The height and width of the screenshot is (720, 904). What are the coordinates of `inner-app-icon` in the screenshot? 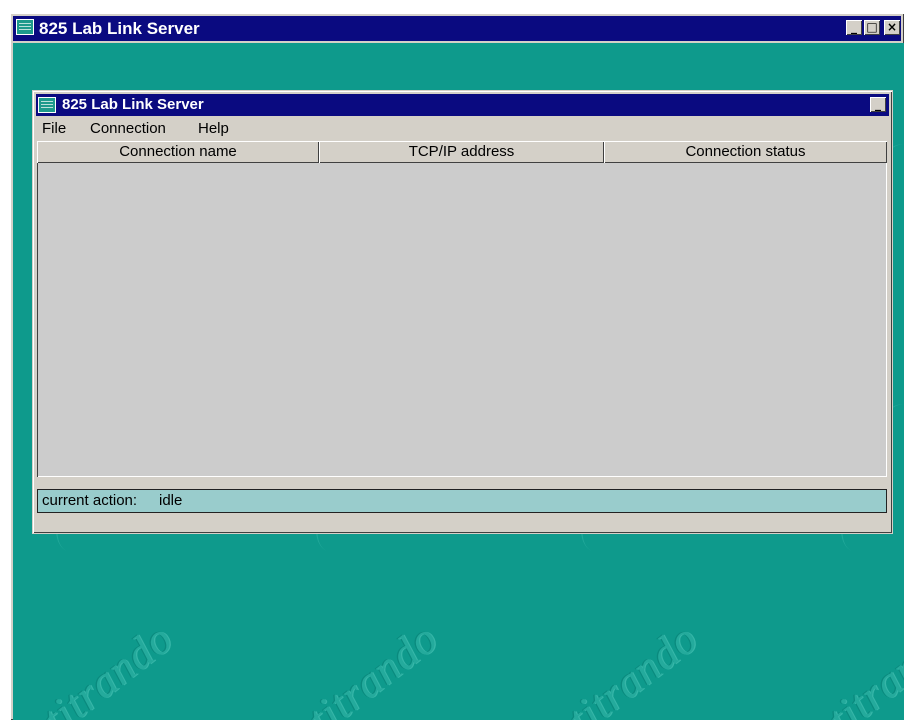 It's located at (47, 105).